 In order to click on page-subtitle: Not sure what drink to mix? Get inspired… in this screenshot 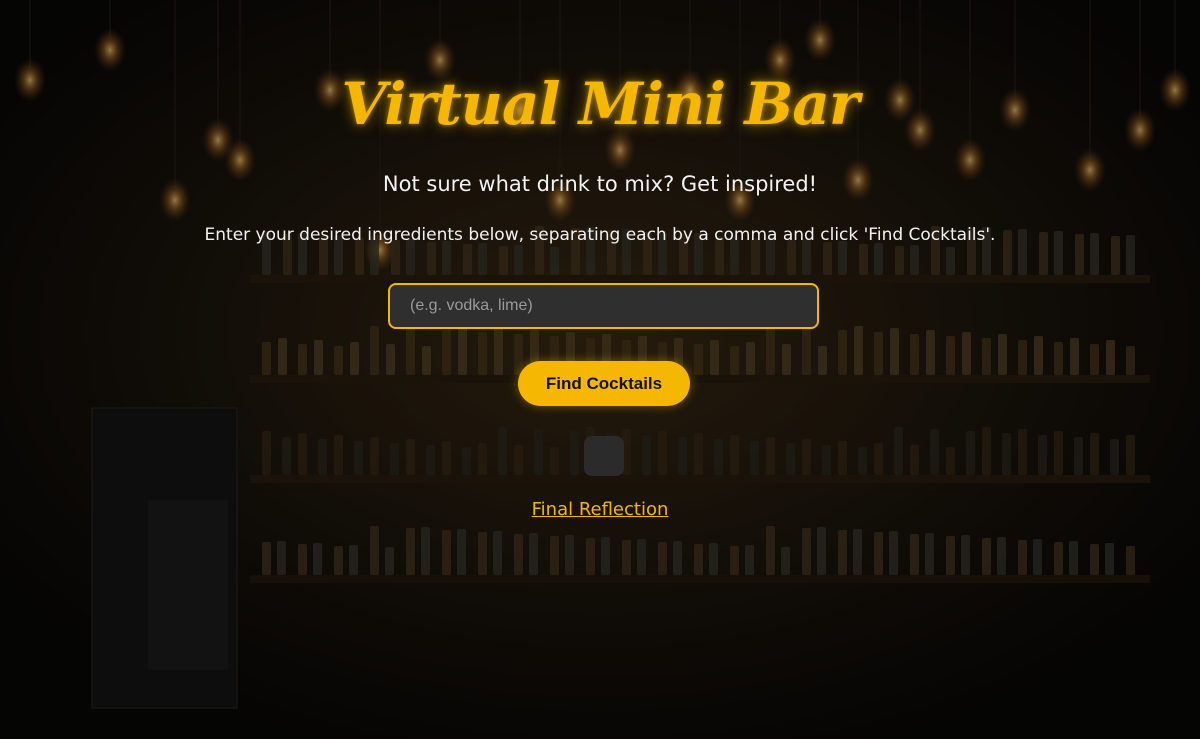, I will do `click(600, 184)`.